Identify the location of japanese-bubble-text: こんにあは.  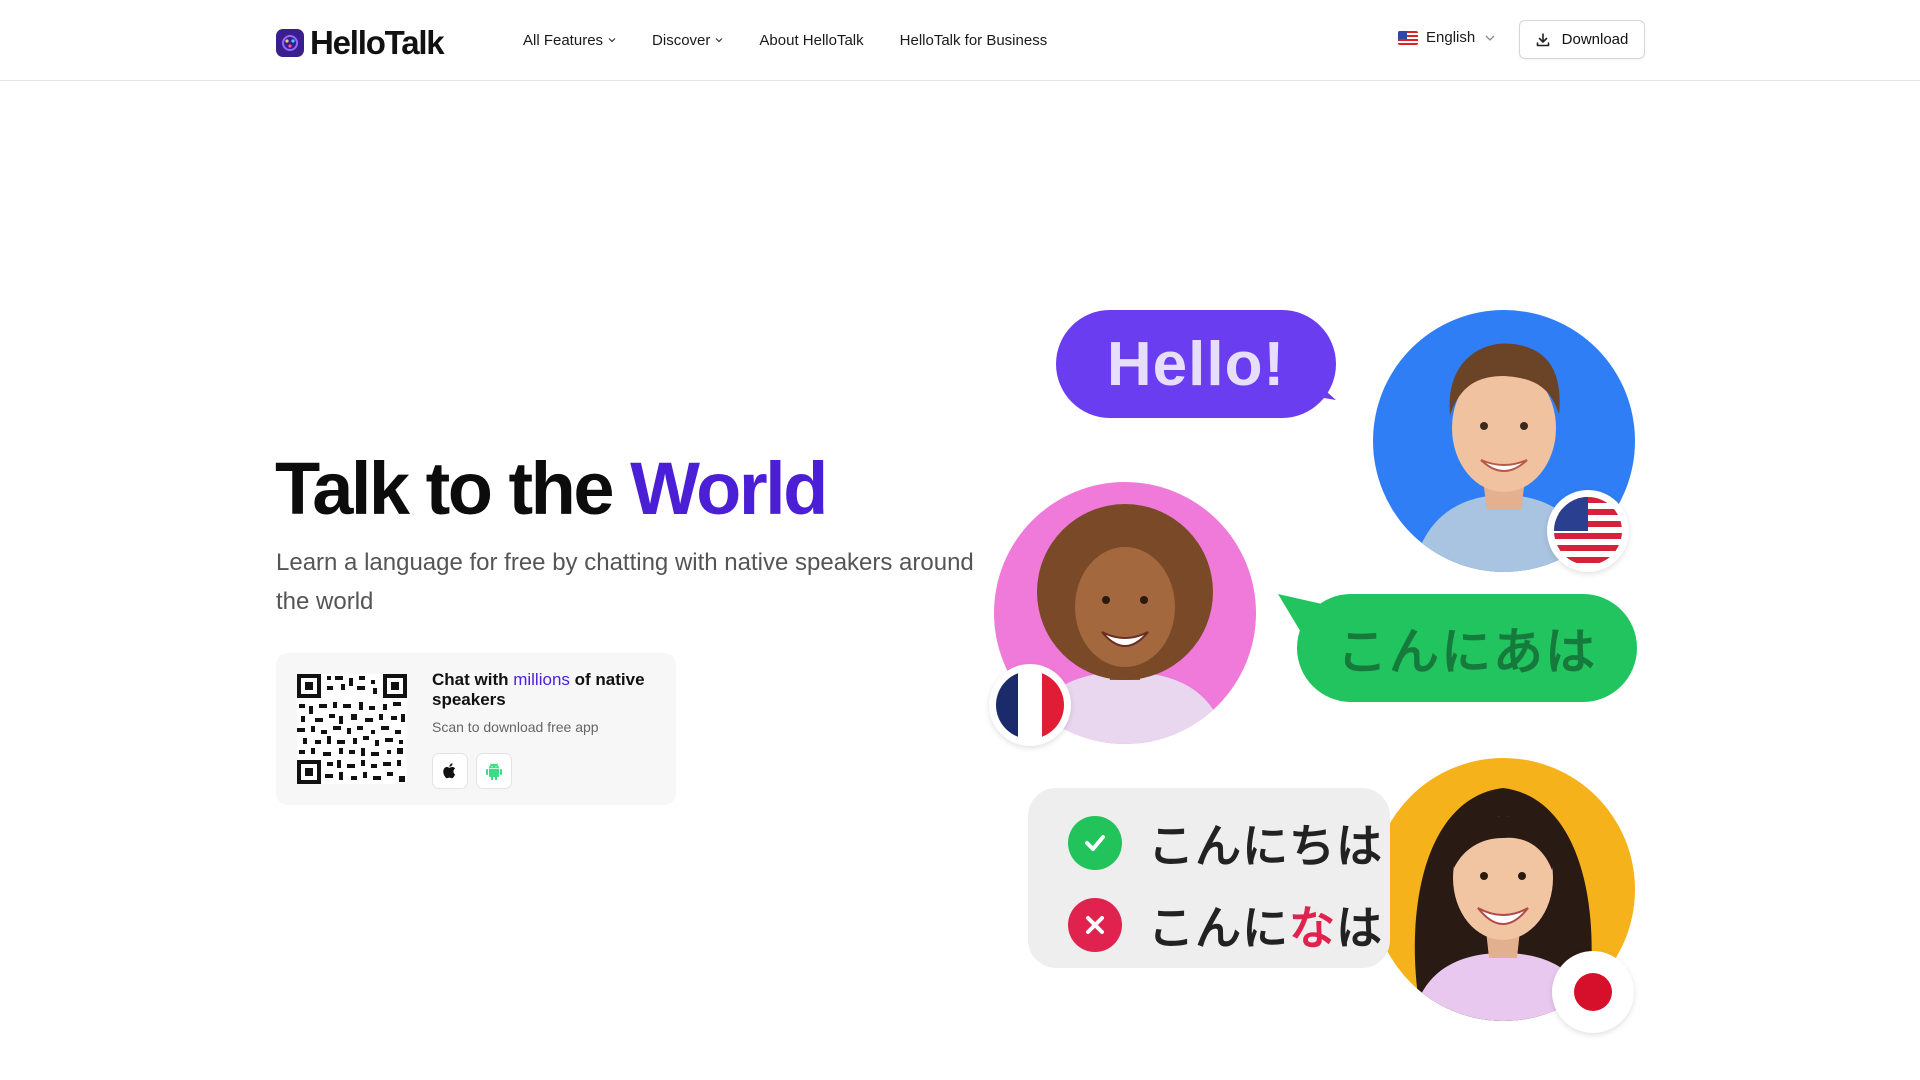
(1467, 652).